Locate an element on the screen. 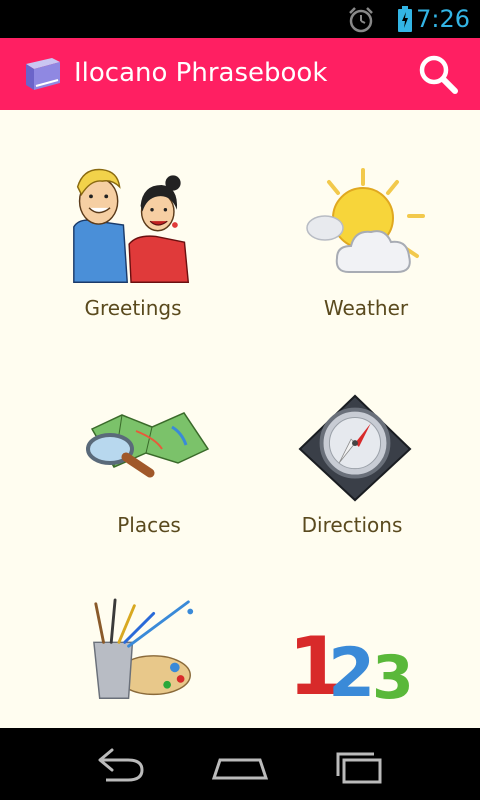 This screenshot has width=480, height=800. numbers-123-icon: 1 2 3 is located at coordinates (351, 664).